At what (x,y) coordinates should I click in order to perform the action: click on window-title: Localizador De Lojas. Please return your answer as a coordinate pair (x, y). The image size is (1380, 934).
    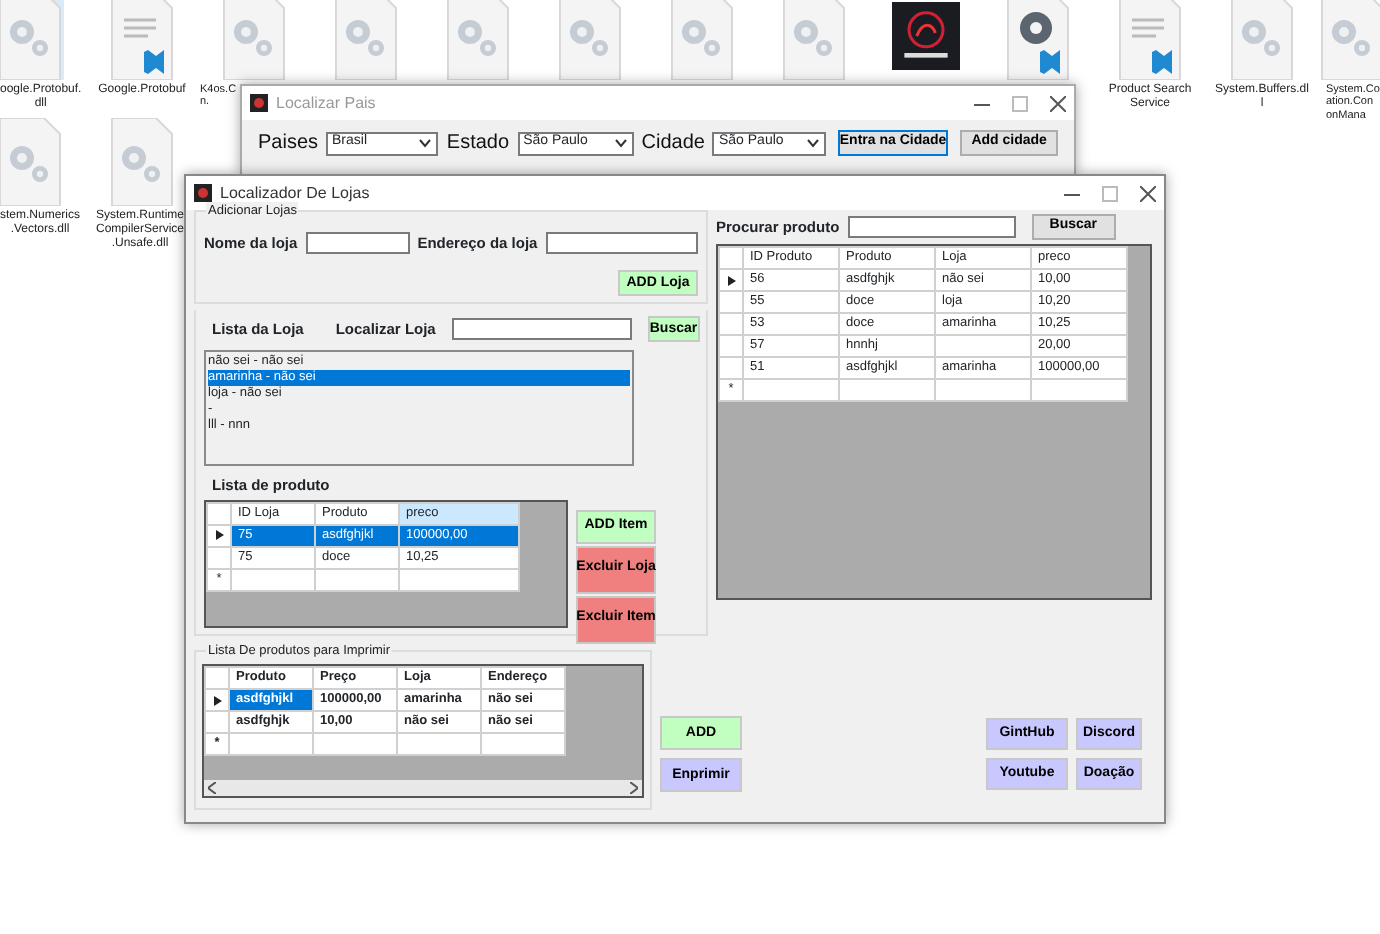
    Looking at the image, I should click on (295, 192).